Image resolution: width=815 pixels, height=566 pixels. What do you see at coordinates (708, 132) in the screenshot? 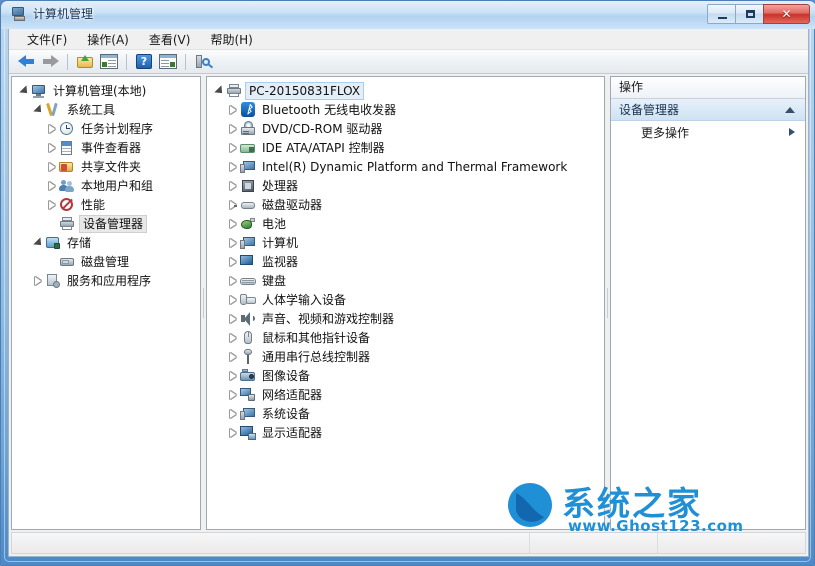
I see `action-more-actions: 更多操作` at bounding box center [708, 132].